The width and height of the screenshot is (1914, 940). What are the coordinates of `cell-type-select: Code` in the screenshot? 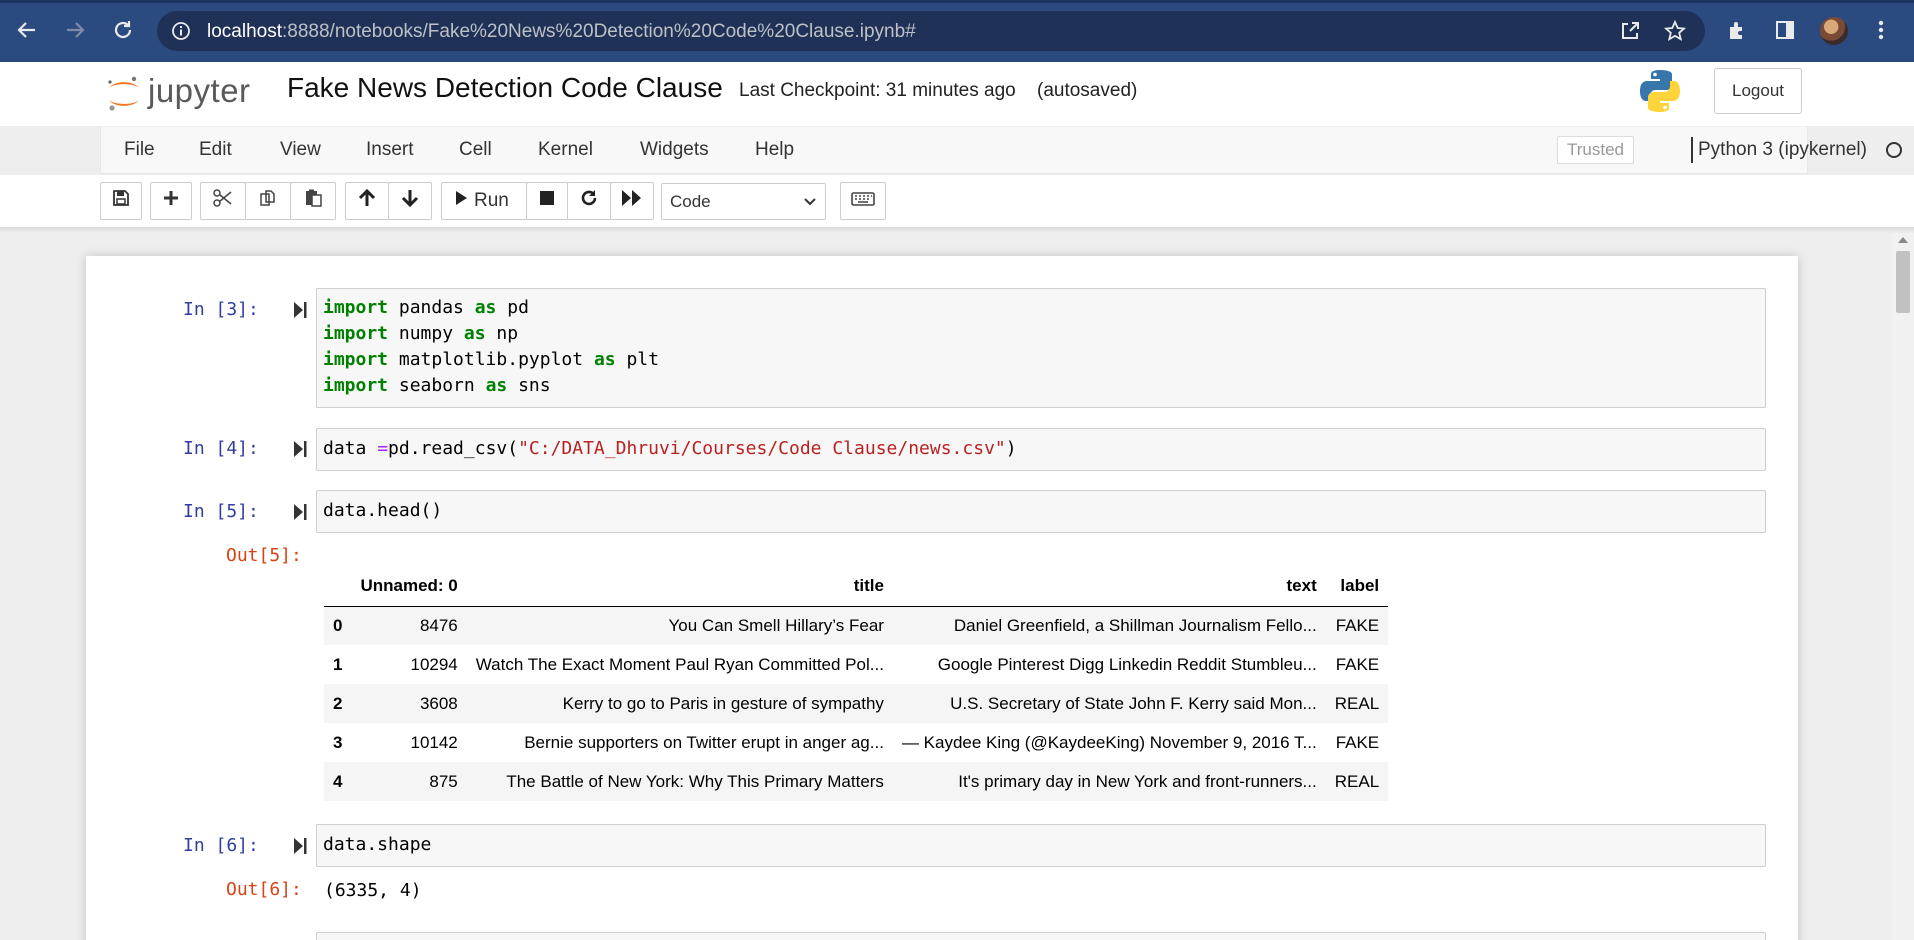 It's located at (743, 201).